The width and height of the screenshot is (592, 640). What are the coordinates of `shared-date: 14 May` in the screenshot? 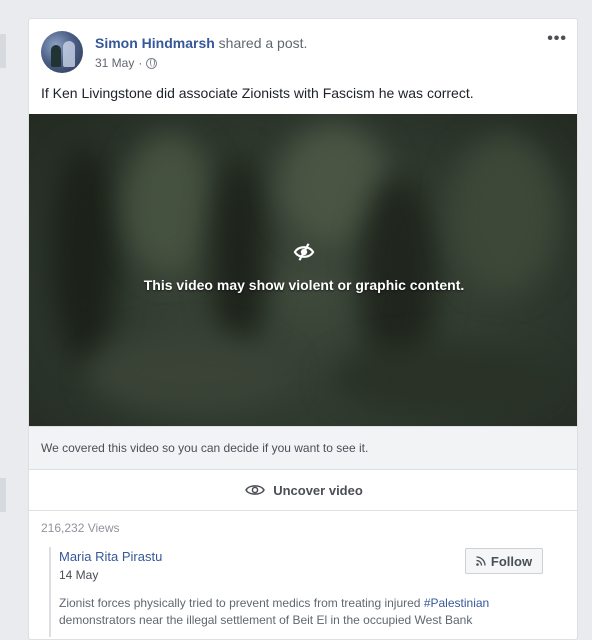 It's located at (78, 575).